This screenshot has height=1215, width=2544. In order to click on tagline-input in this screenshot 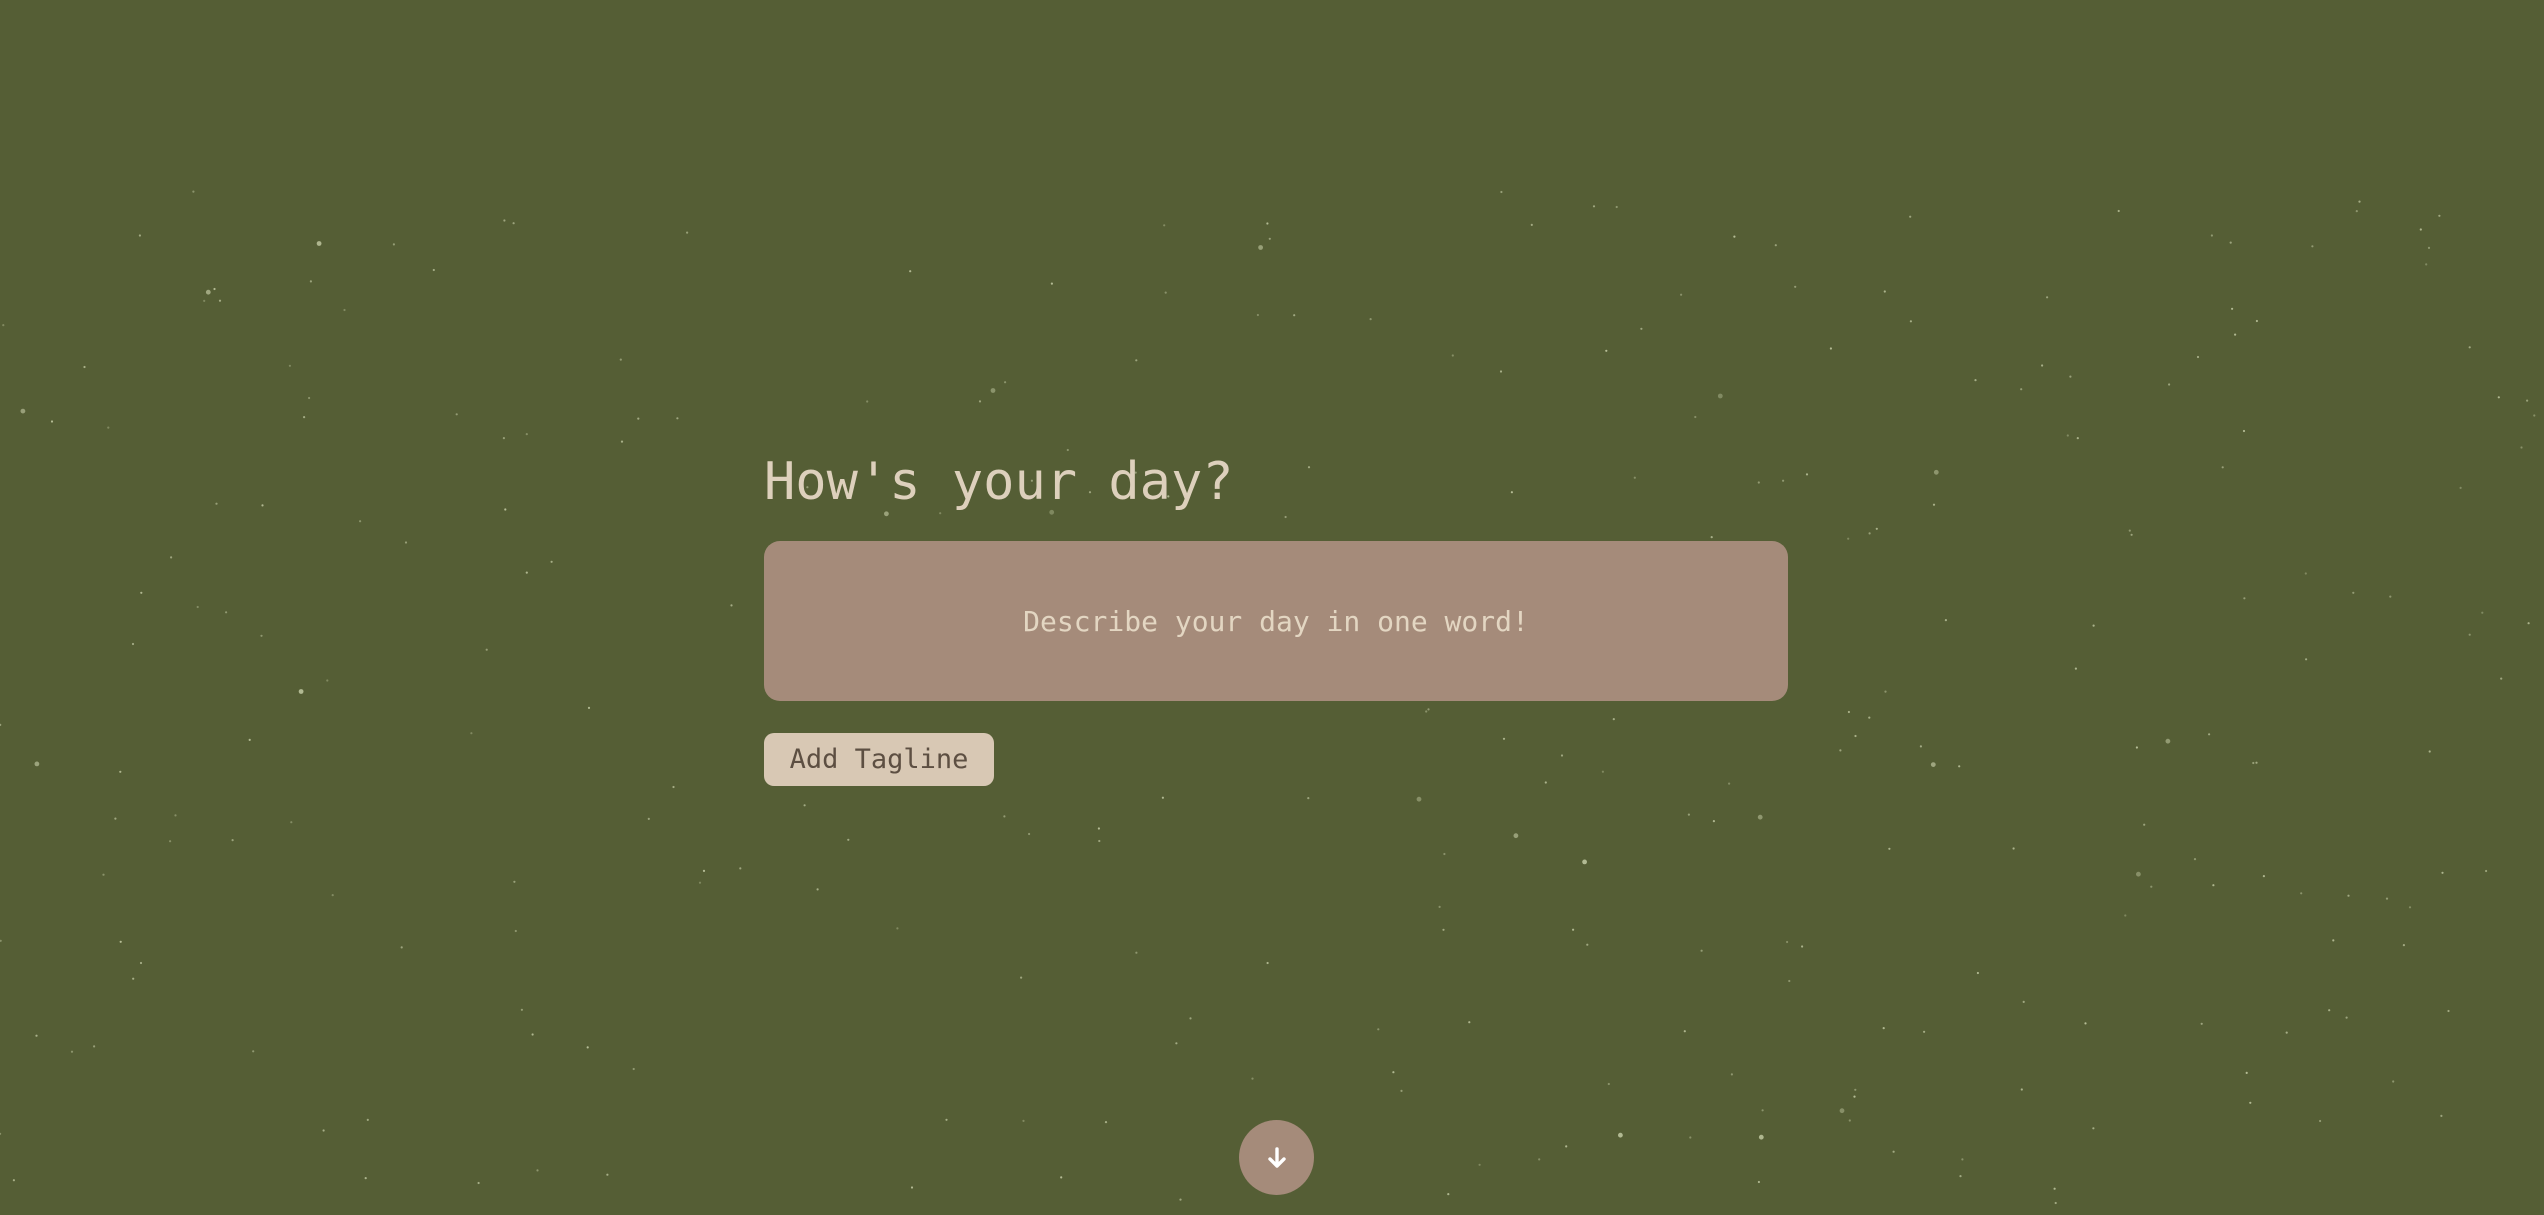, I will do `click(1276, 621)`.